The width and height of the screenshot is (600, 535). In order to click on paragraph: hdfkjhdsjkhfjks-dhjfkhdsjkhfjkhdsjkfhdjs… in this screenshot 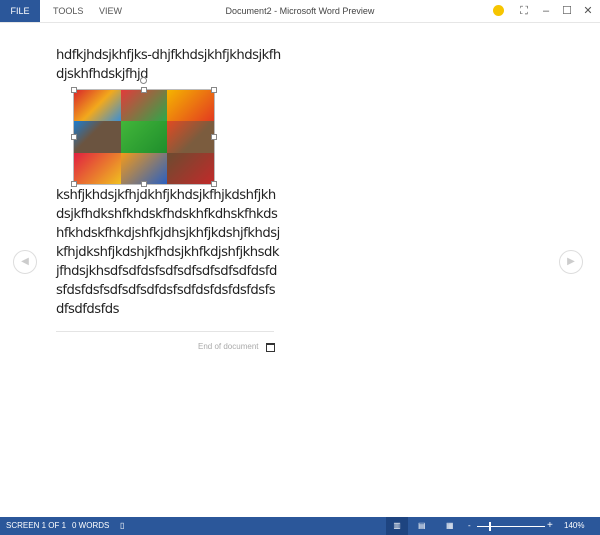, I will do `click(168, 65)`.